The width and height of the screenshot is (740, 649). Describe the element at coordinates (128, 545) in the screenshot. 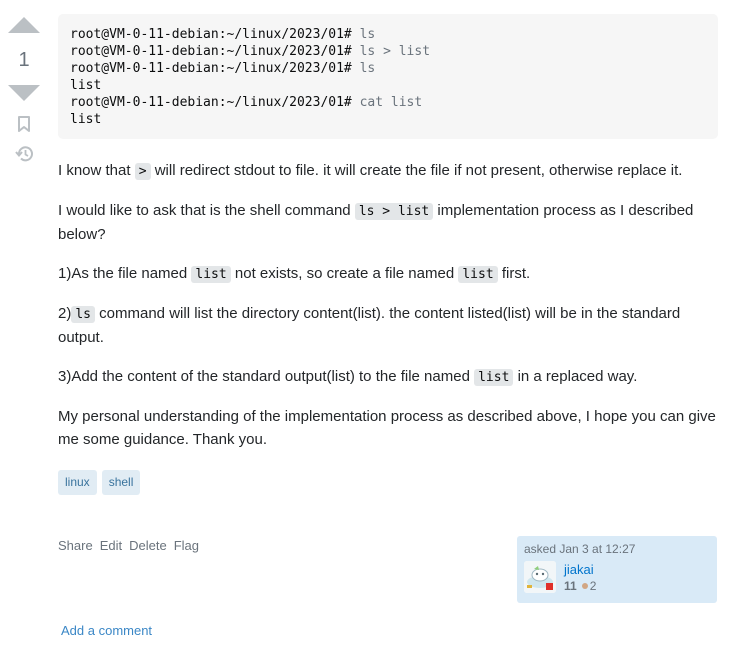

I see `post-actions: Share Edit Delete Flag` at that location.